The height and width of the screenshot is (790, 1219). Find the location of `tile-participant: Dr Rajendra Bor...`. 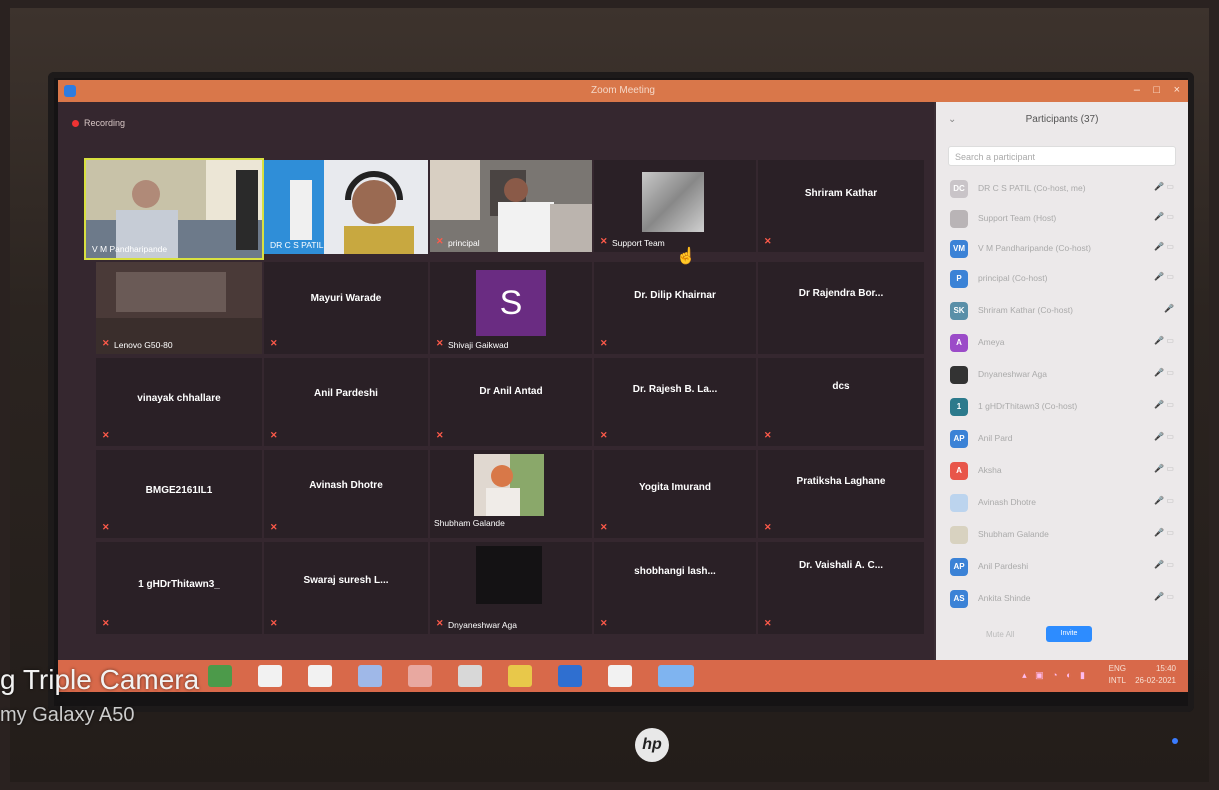

tile-participant: Dr Rajendra Bor... is located at coordinates (841, 308).